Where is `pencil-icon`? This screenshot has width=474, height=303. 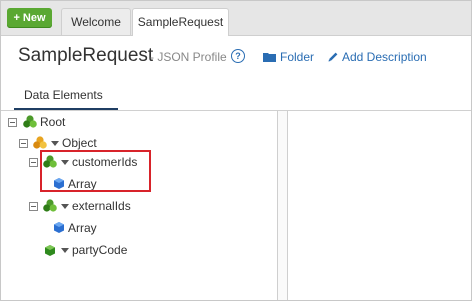 pencil-icon is located at coordinates (333, 57).